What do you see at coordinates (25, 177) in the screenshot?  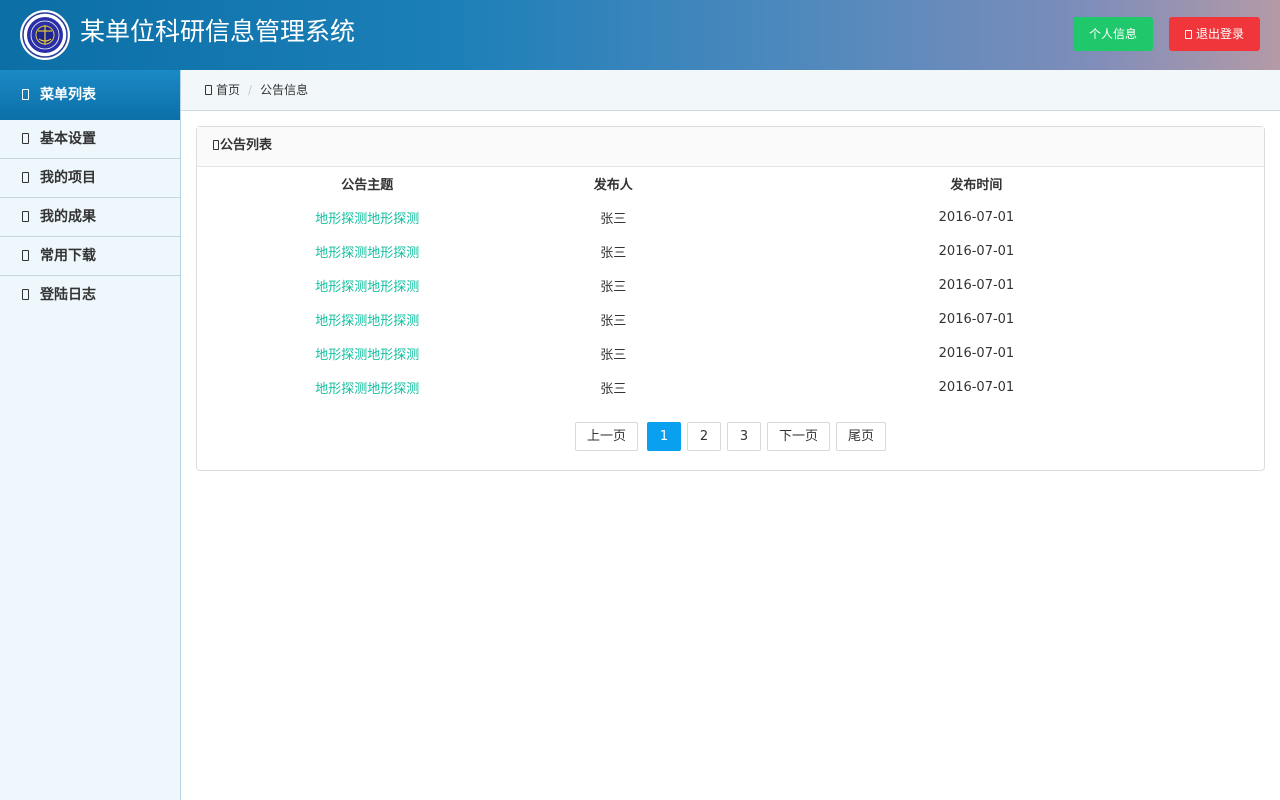 I see `project-icon` at bounding box center [25, 177].